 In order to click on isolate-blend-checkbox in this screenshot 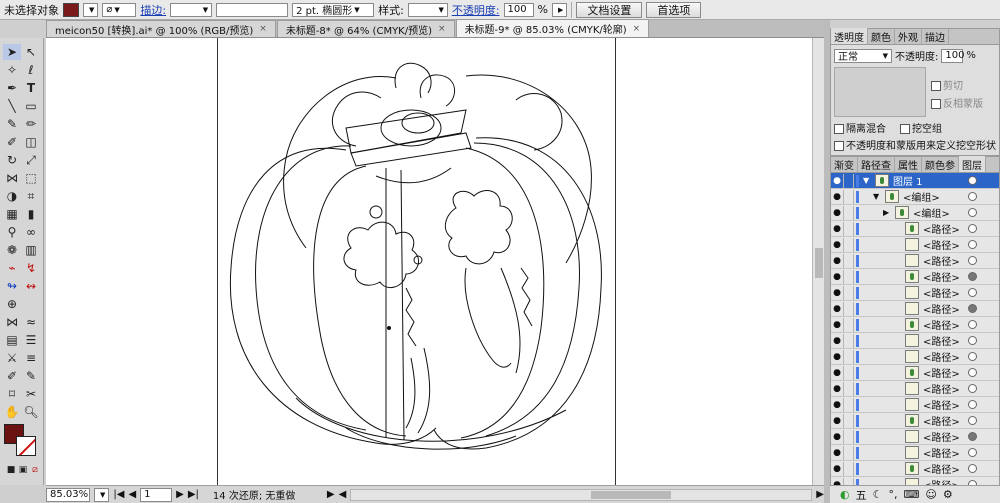, I will do `click(839, 129)`.